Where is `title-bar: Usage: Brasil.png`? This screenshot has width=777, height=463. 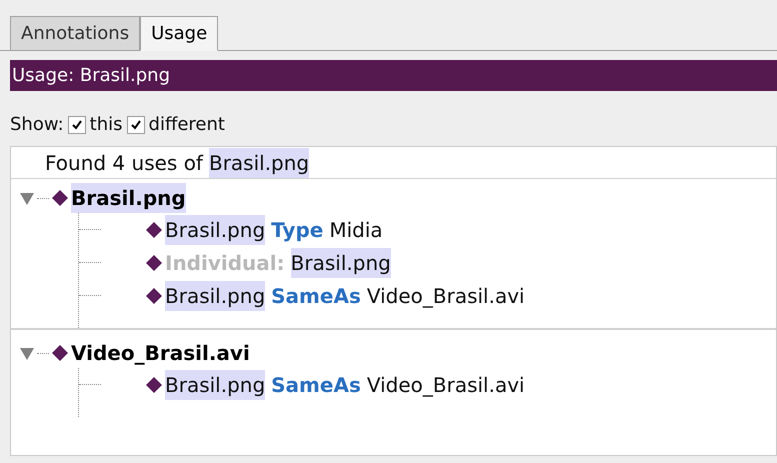 title-bar: Usage: Brasil.png is located at coordinates (393, 75).